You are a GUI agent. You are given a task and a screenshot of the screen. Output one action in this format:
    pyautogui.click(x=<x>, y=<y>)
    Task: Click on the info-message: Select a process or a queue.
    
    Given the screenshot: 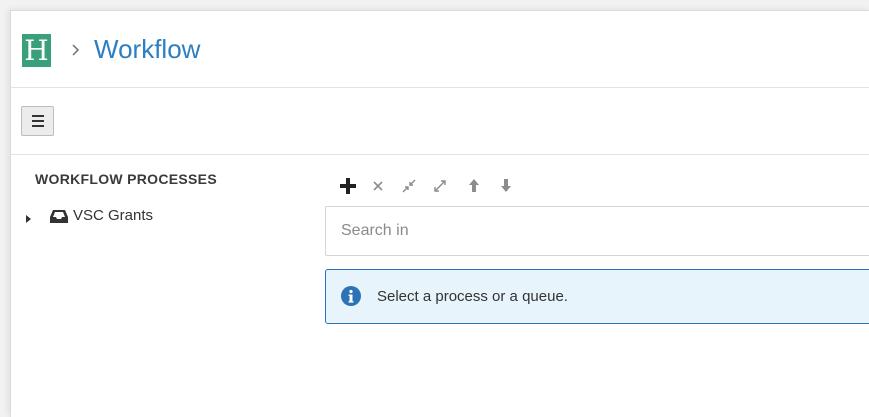 What is the action you would take?
    pyautogui.click(x=472, y=296)
    